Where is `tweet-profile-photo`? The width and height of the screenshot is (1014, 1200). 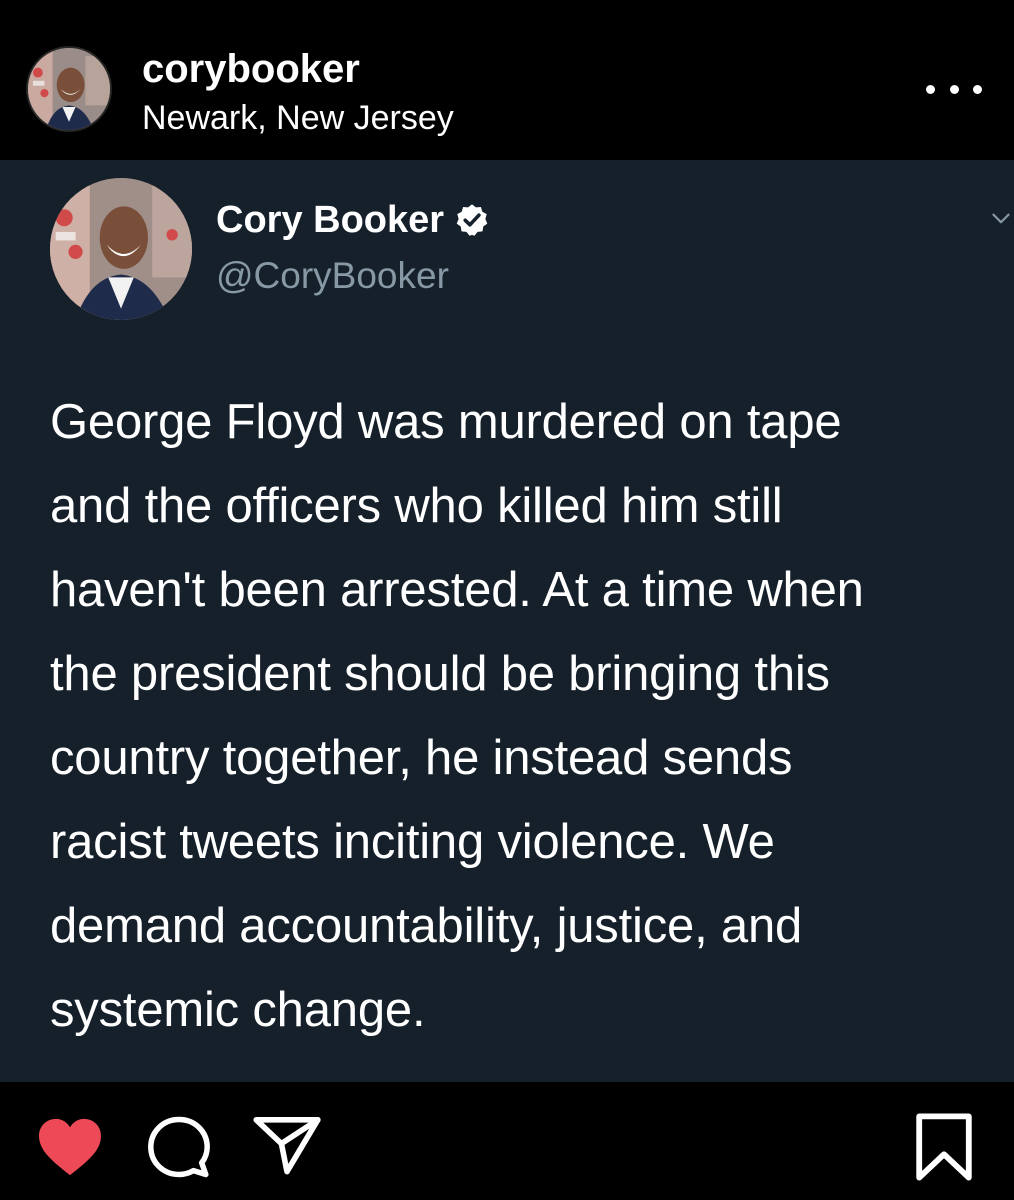
tweet-profile-photo is located at coordinates (121, 249).